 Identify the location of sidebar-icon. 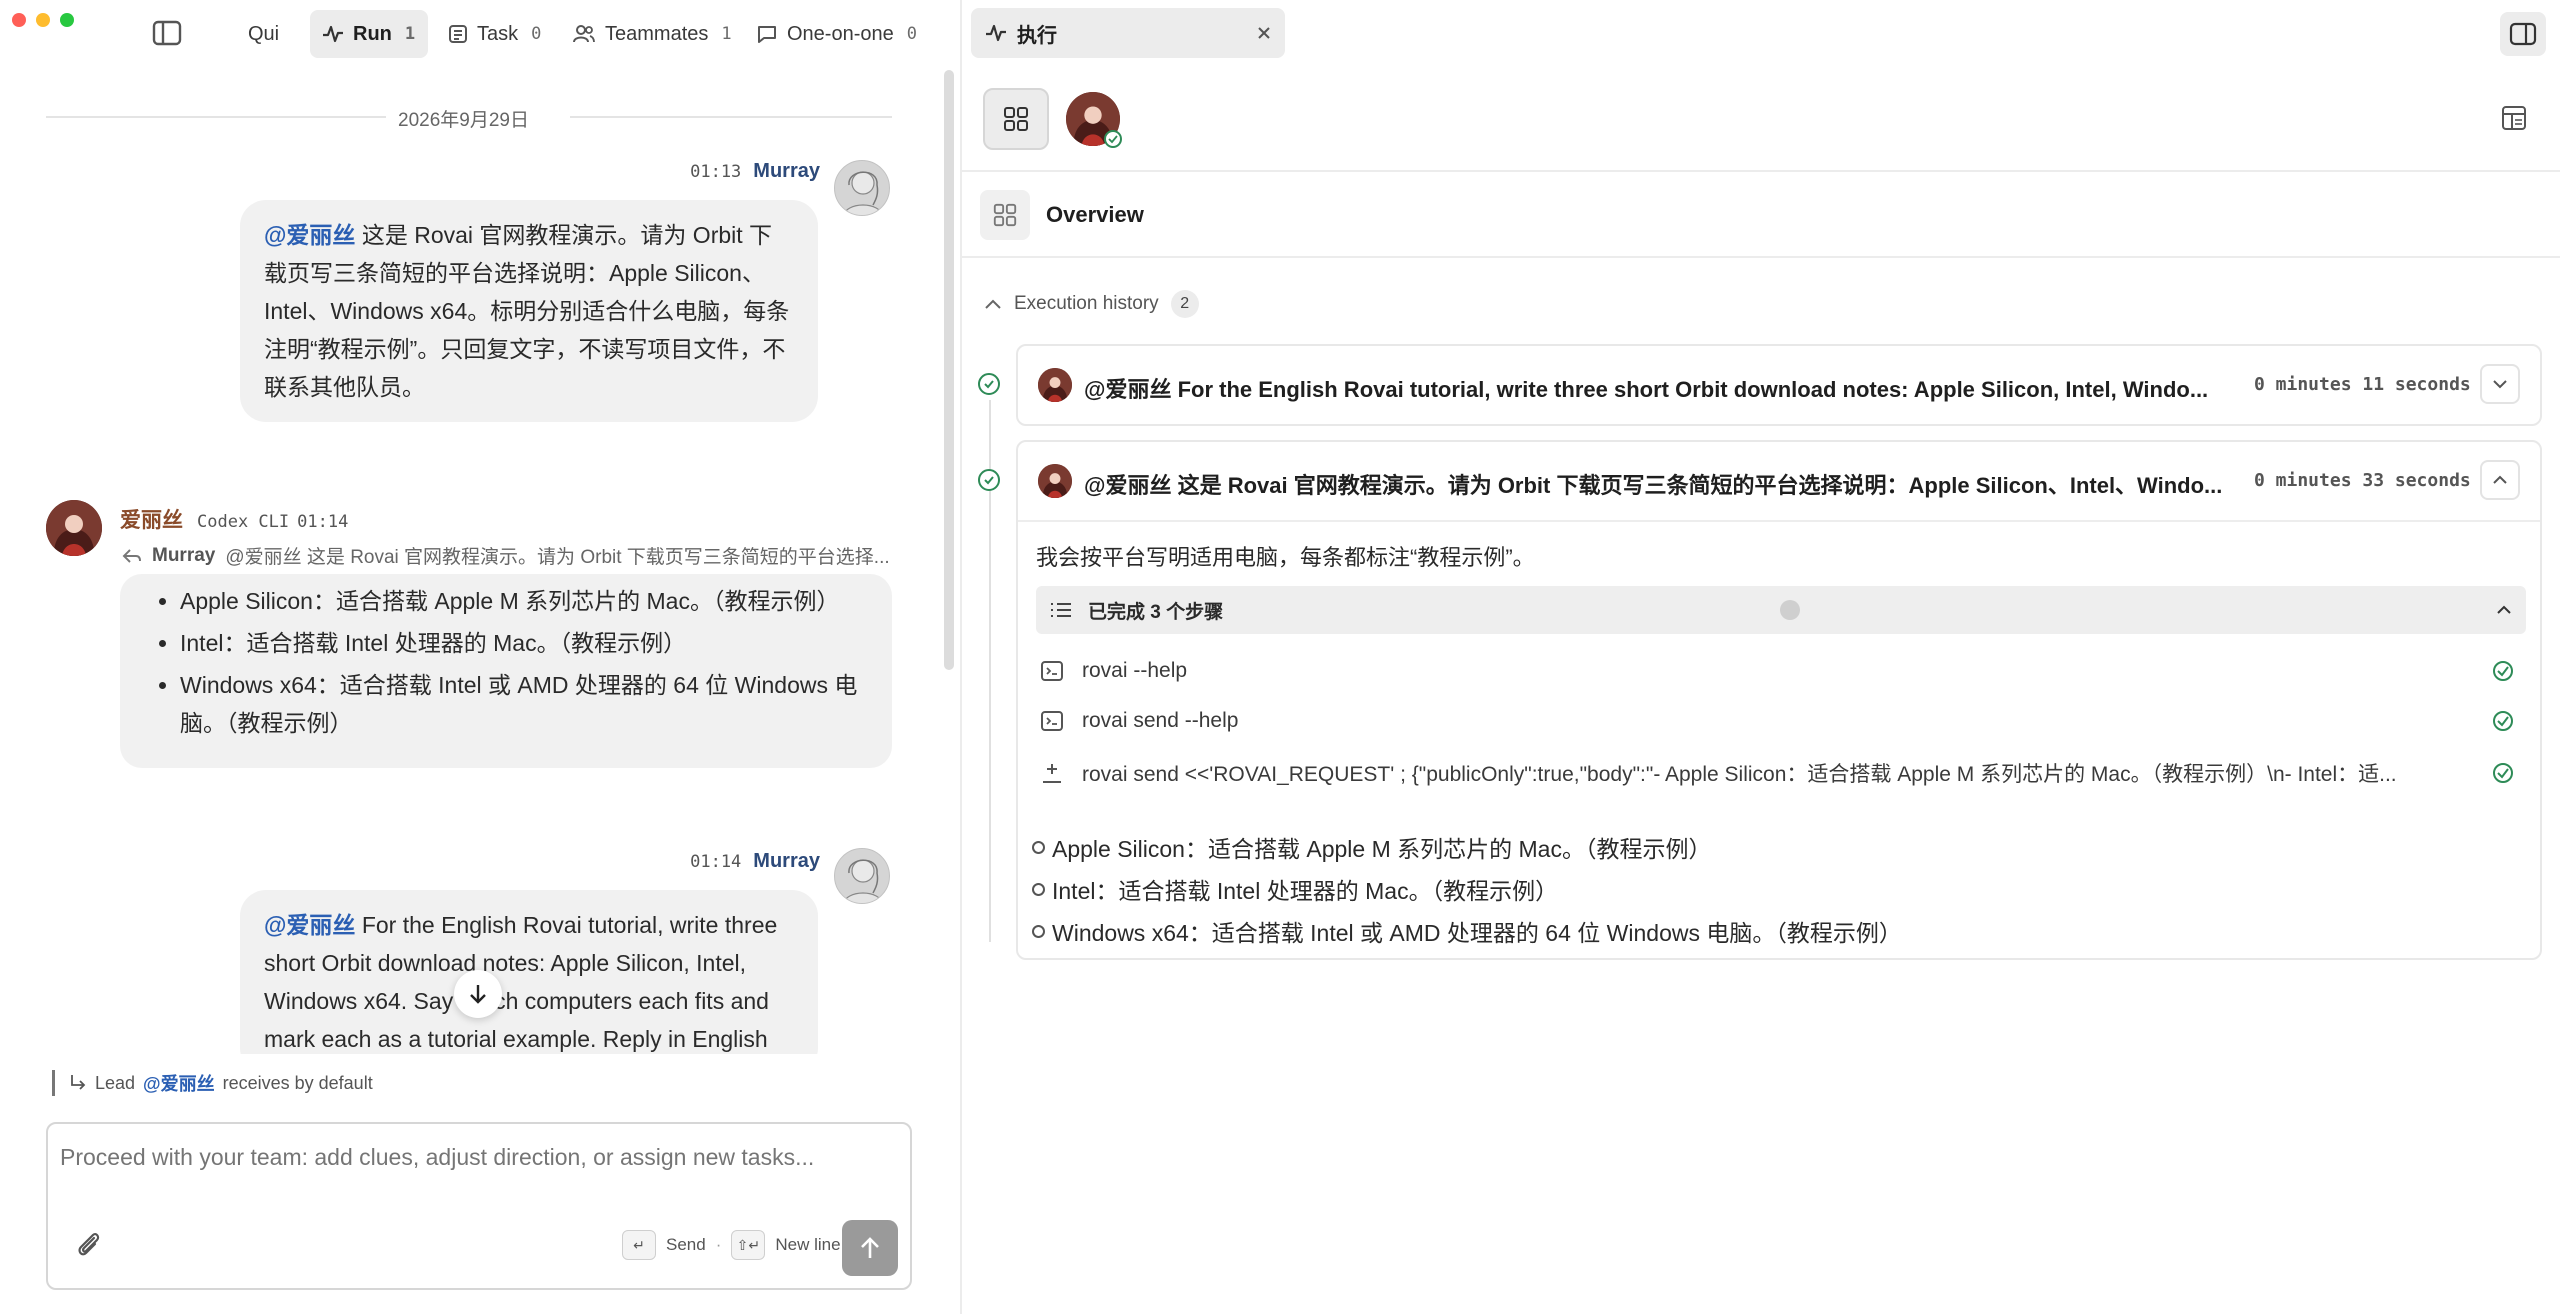
(167, 33).